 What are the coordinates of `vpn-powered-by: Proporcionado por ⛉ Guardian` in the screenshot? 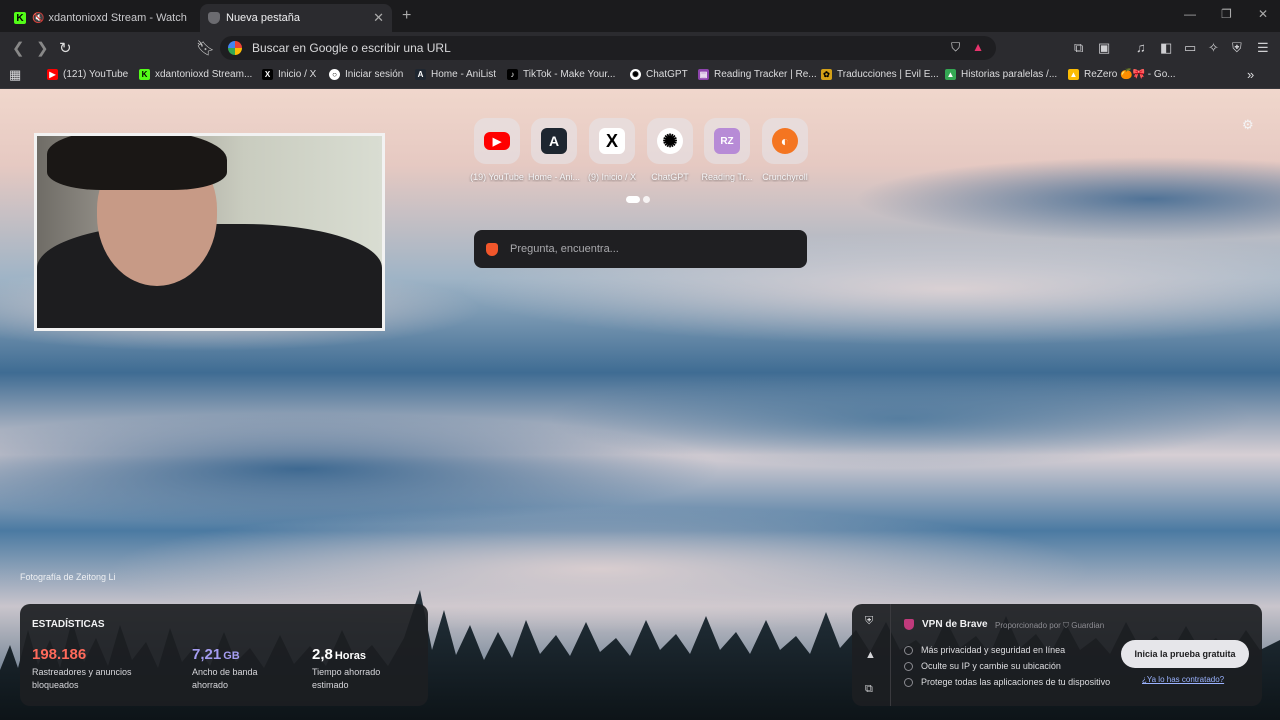 It's located at (1050, 625).